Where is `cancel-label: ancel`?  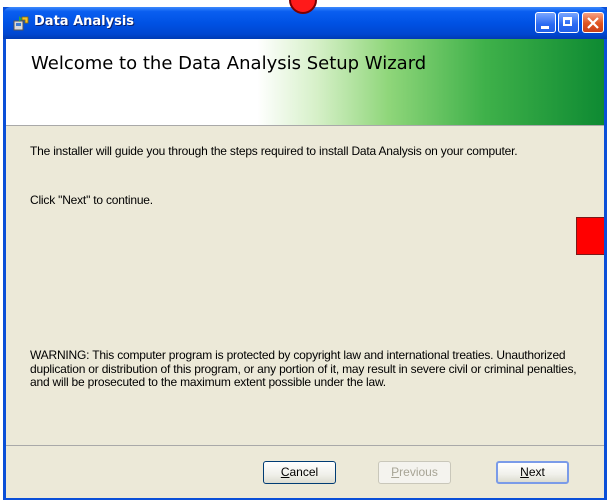
cancel-label: ancel is located at coordinates (304, 472).